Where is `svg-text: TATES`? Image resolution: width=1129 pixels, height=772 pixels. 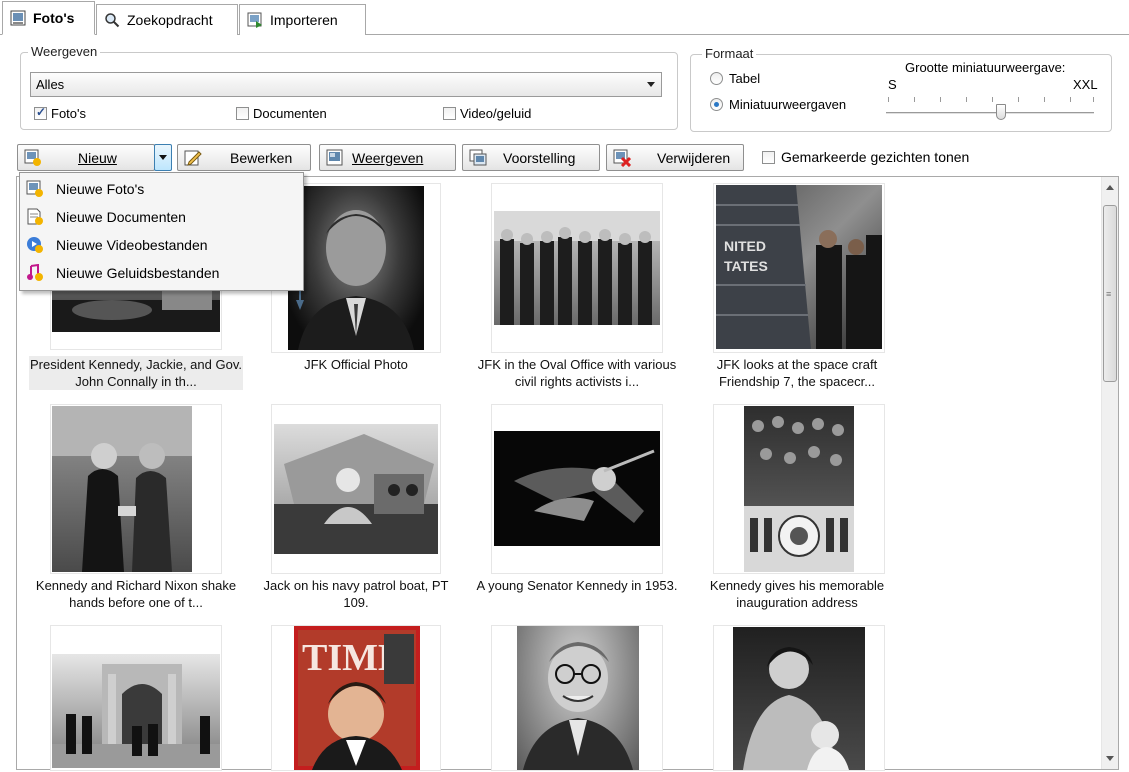 svg-text: TATES is located at coordinates (746, 266).